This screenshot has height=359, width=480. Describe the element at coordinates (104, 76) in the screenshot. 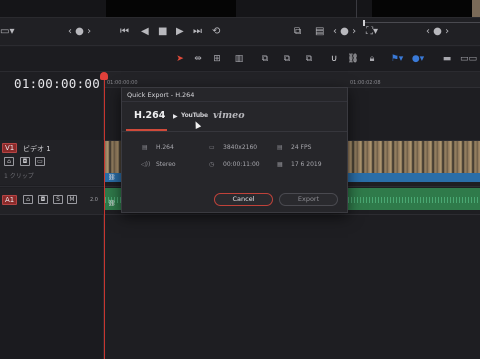

I see `playhead-handle` at that location.